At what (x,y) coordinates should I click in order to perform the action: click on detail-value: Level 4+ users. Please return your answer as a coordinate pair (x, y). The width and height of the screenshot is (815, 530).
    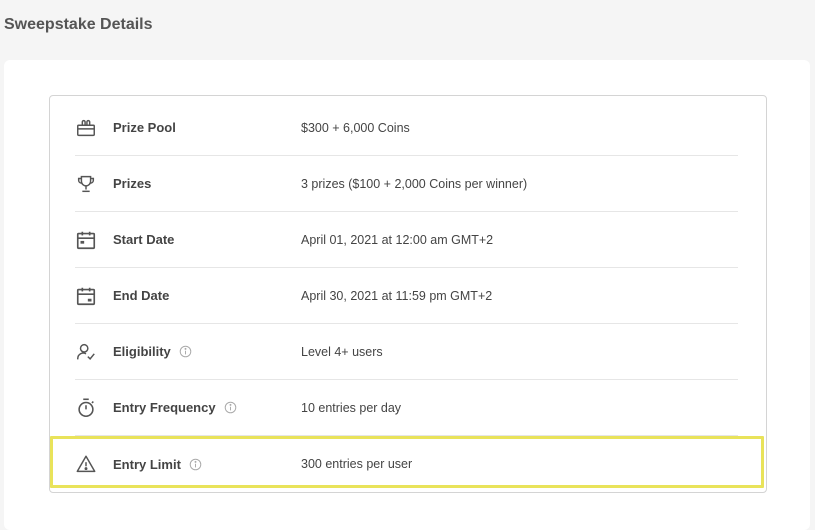
    Looking at the image, I should click on (342, 351).